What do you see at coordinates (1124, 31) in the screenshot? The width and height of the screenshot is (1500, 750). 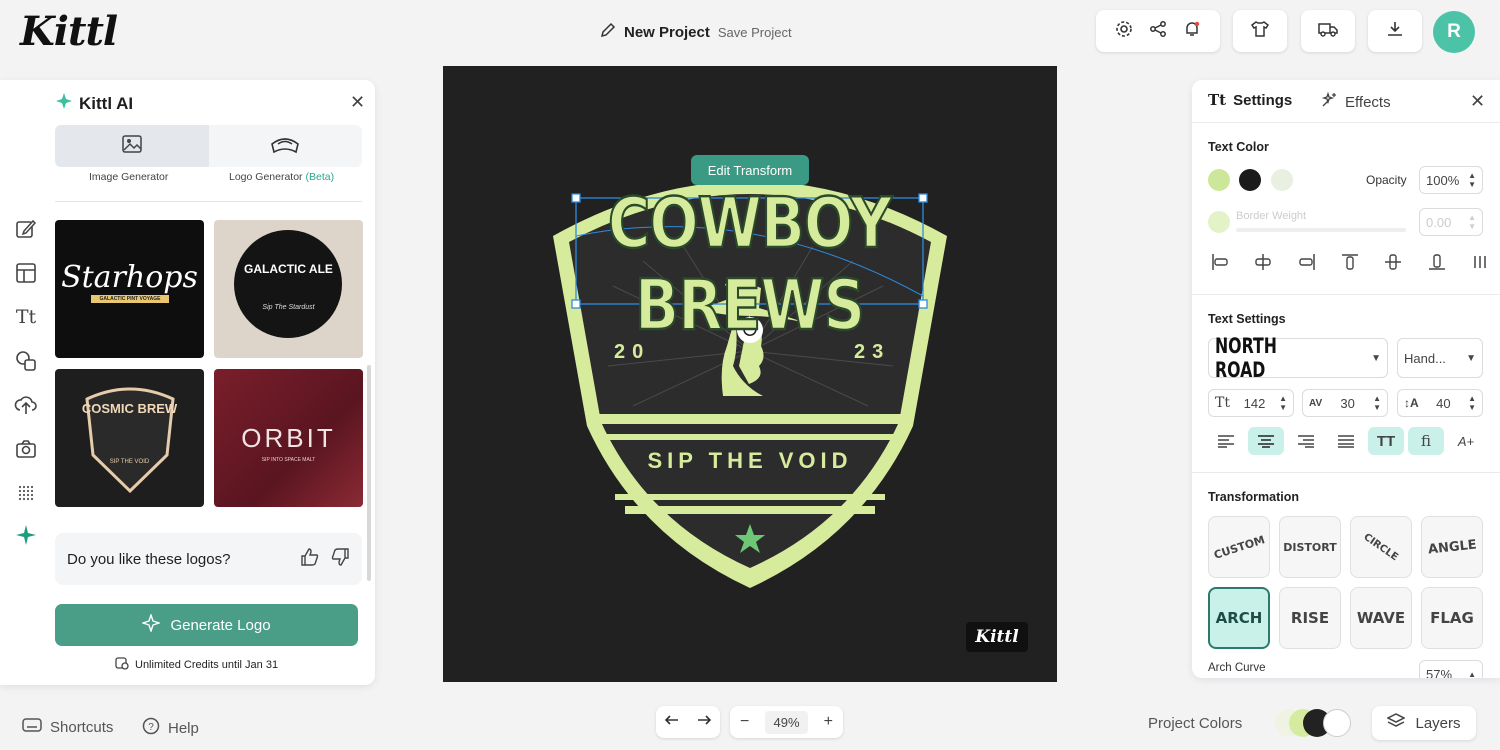 I see `settings-icon` at bounding box center [1124, 31].